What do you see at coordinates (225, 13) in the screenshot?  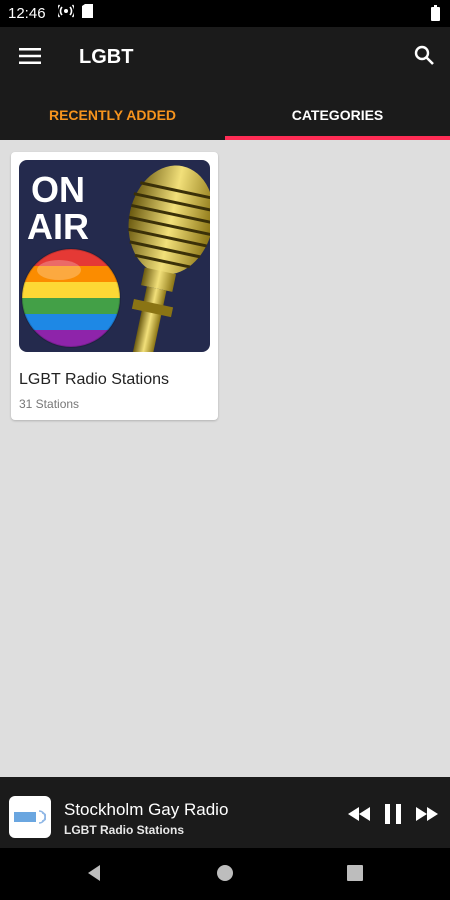 I see `status-bar: 12:46` at bounding box center [225, 13].